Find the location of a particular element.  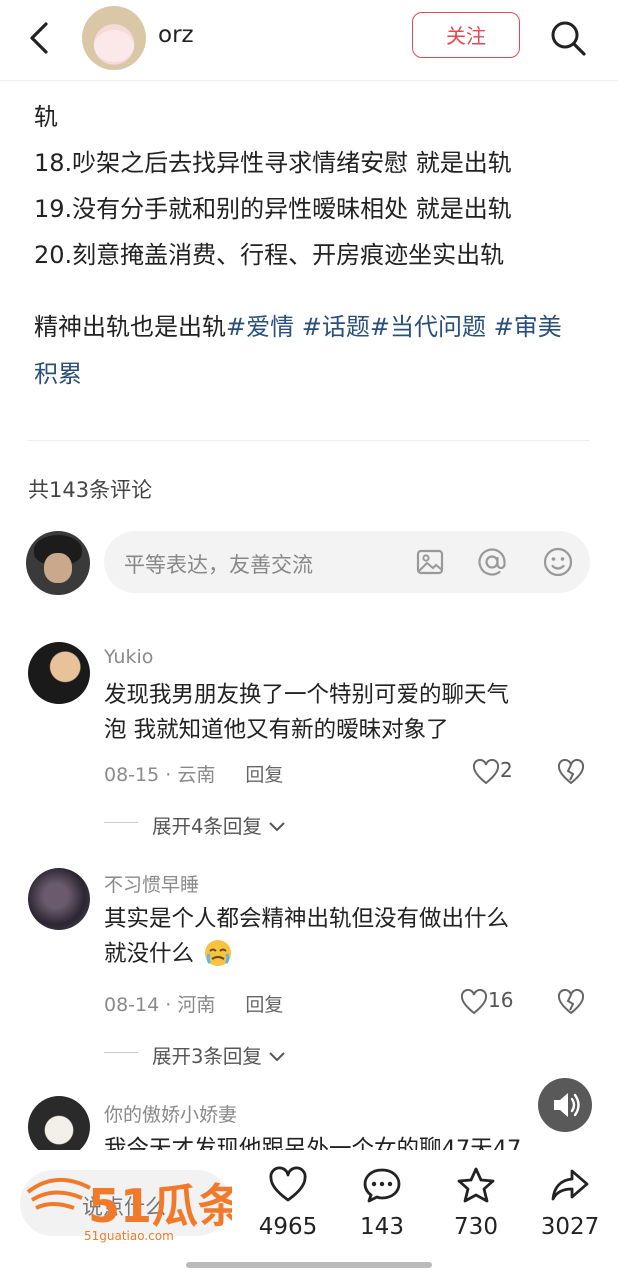

comment-count: 共143条评论 is located at coordinates (90, 490).